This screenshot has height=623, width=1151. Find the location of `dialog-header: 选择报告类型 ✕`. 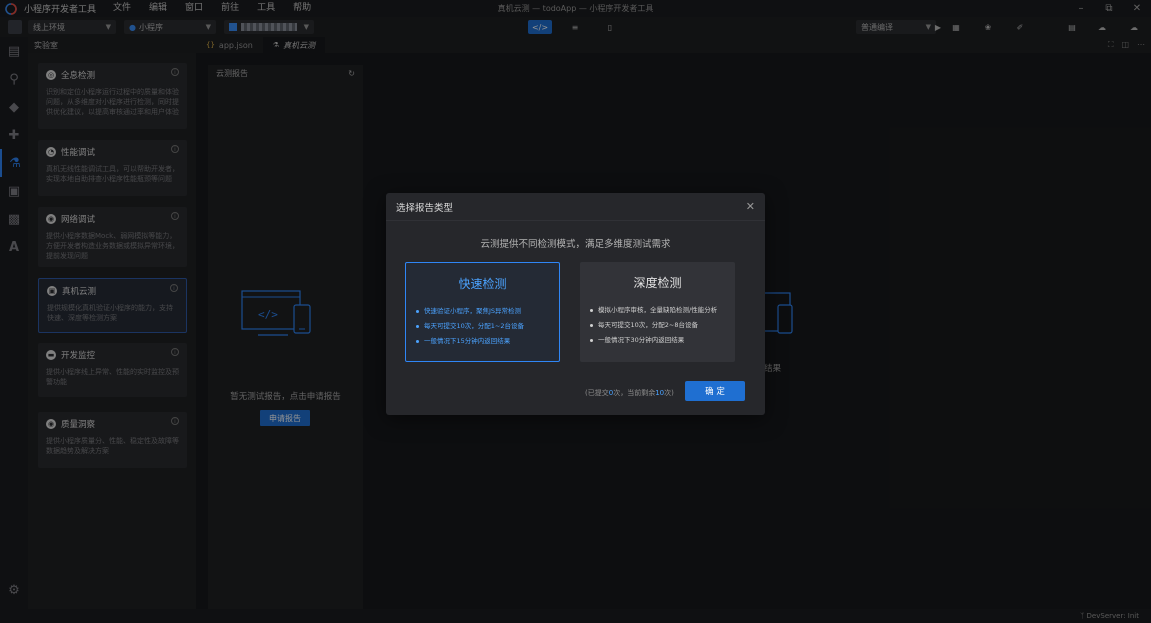

dialog-header: 选择报告类型 ✕ is located at coordinates (575, 207).